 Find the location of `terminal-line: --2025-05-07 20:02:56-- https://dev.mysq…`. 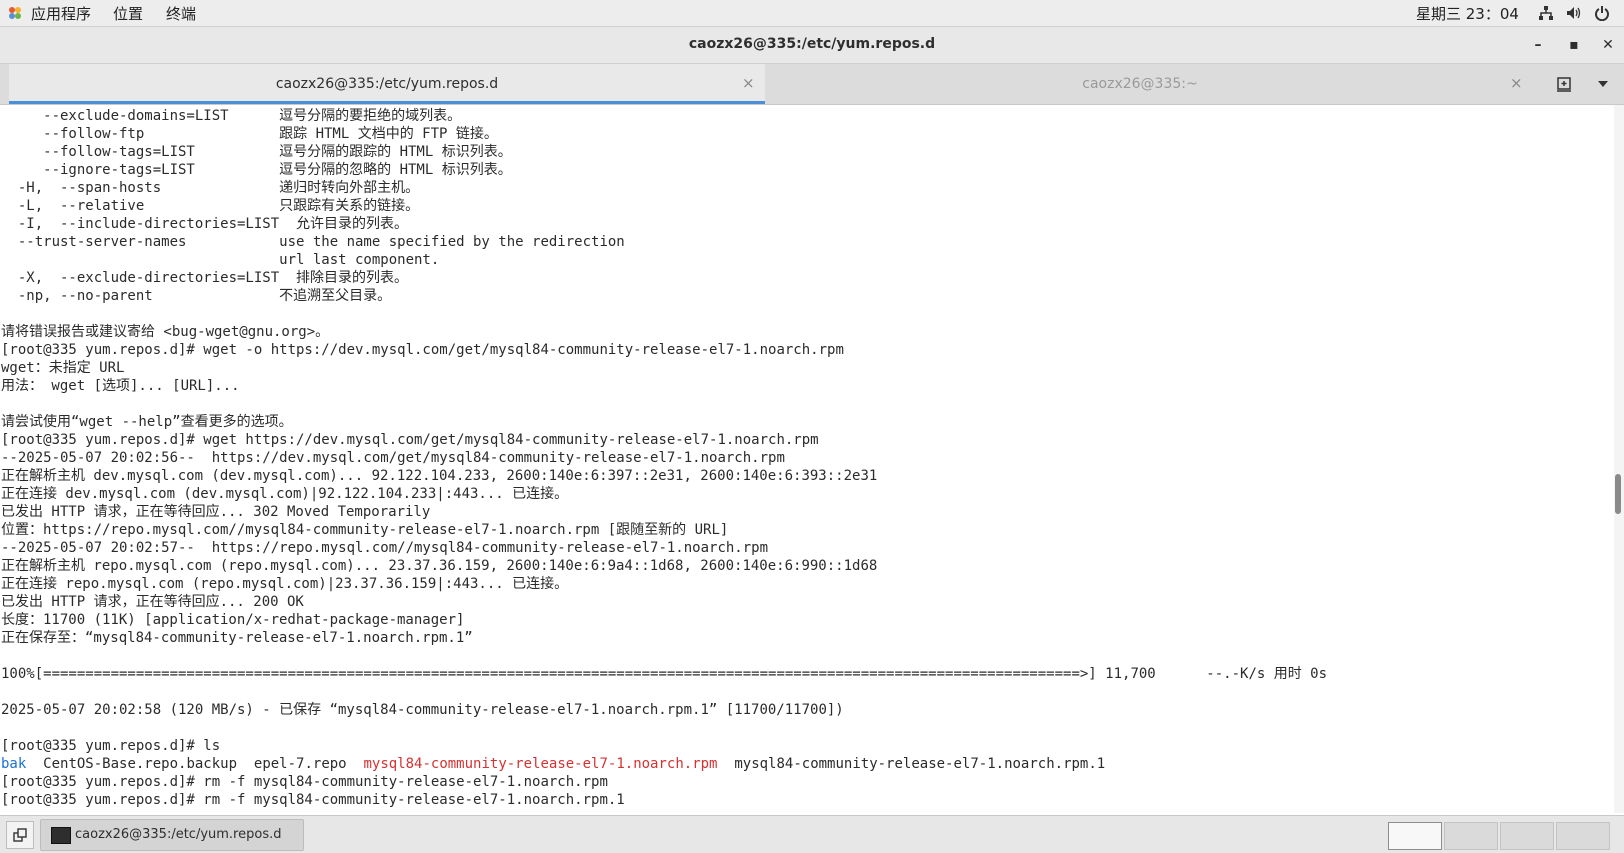

terminal-line: --2025-05-07 20:02:56-- https://dev.mysq… is located at coordinates (393, 458).